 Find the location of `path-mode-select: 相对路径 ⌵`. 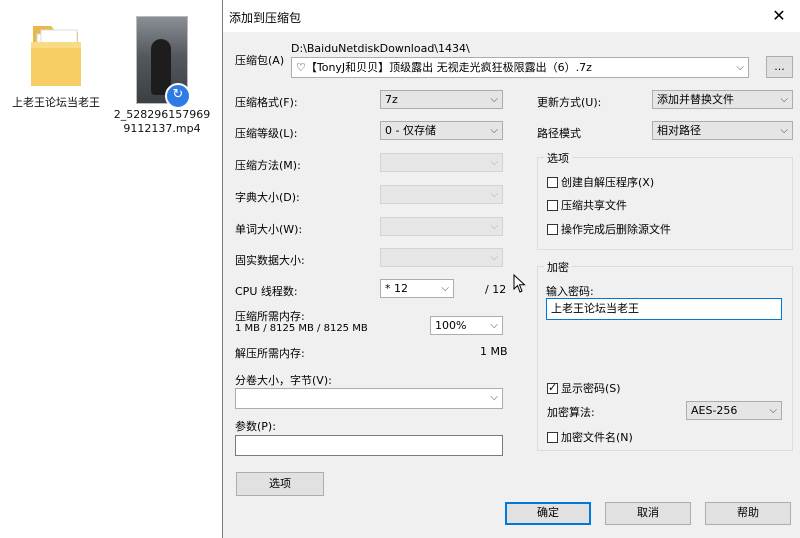

path-mode-select: 相对路径 ⌵ is located at coordinates (722, 130).